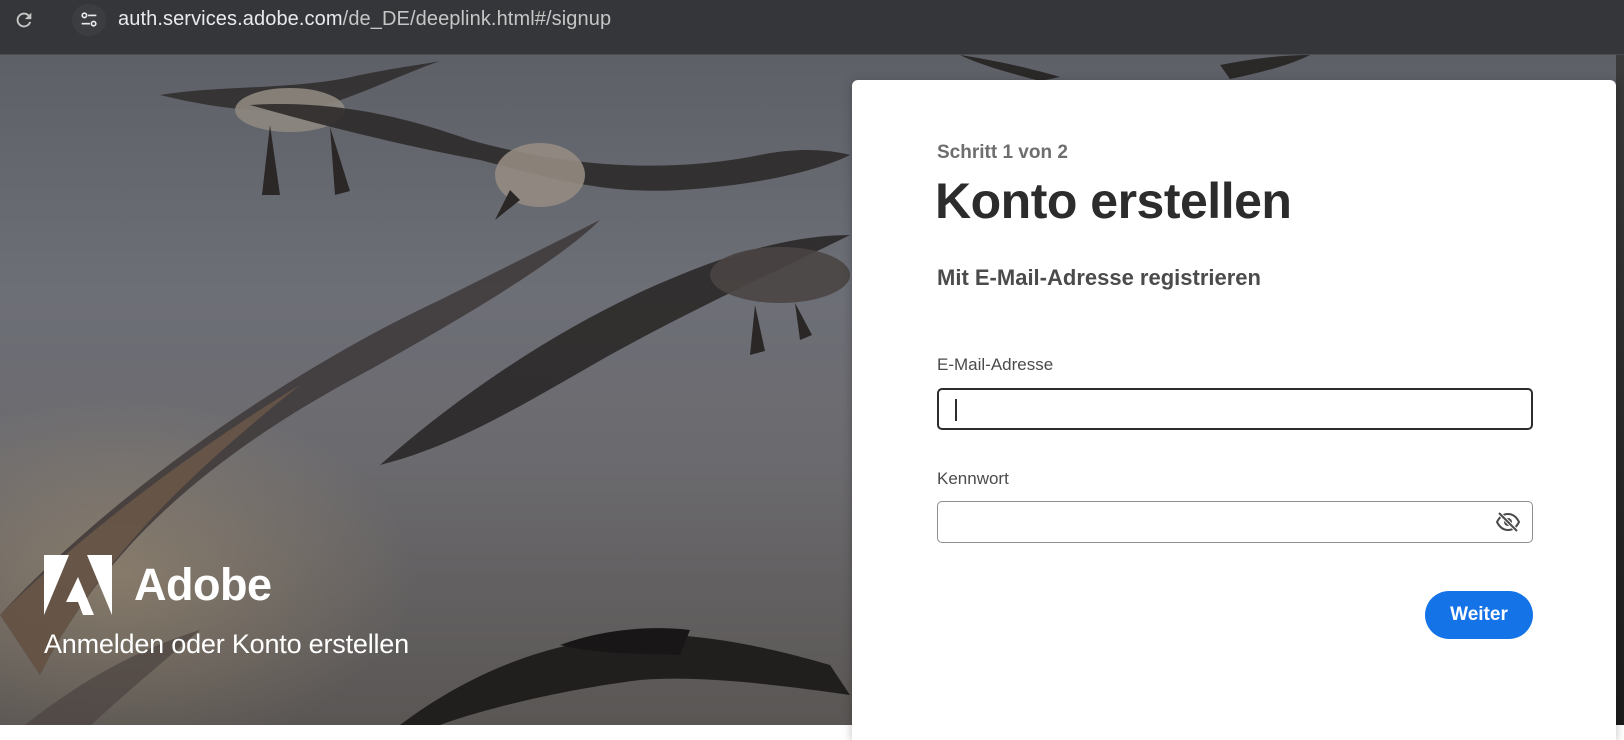 The height and width of the screenshot is (740, 1624). I want to click on step-indicator: Schritt 1 von 2, so click(1002, 152).